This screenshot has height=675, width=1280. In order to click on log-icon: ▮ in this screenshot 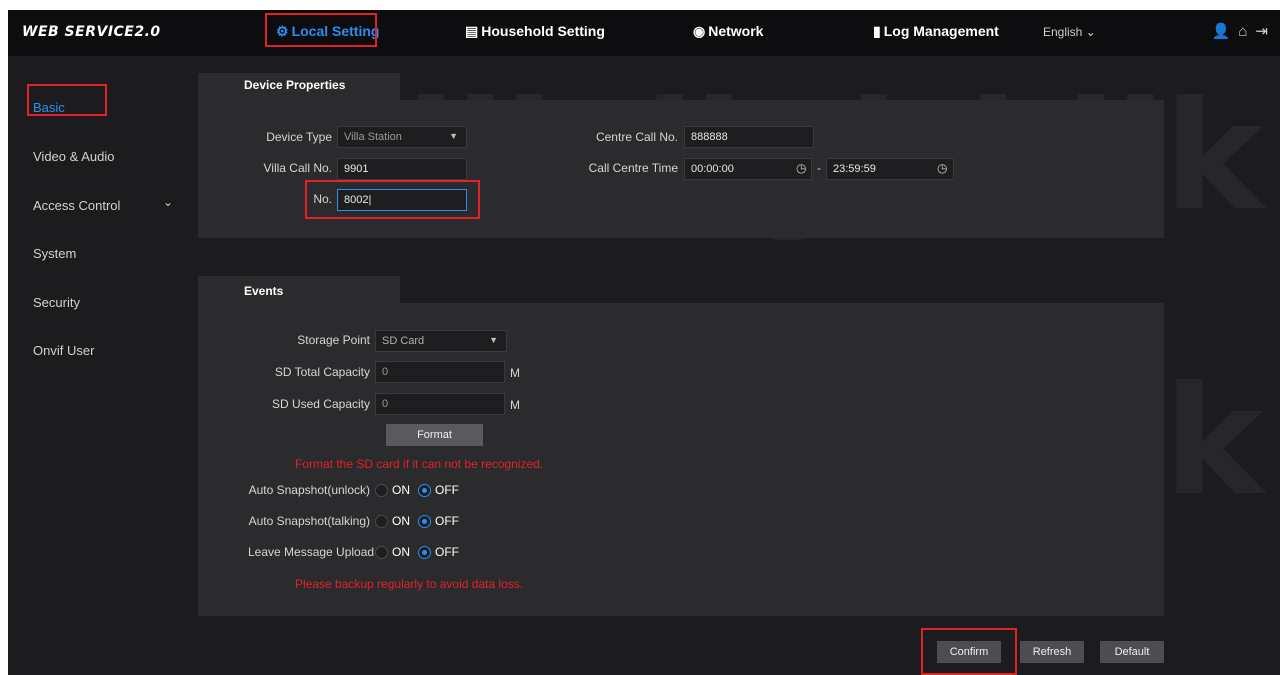, I will do `click(877, 31)`.